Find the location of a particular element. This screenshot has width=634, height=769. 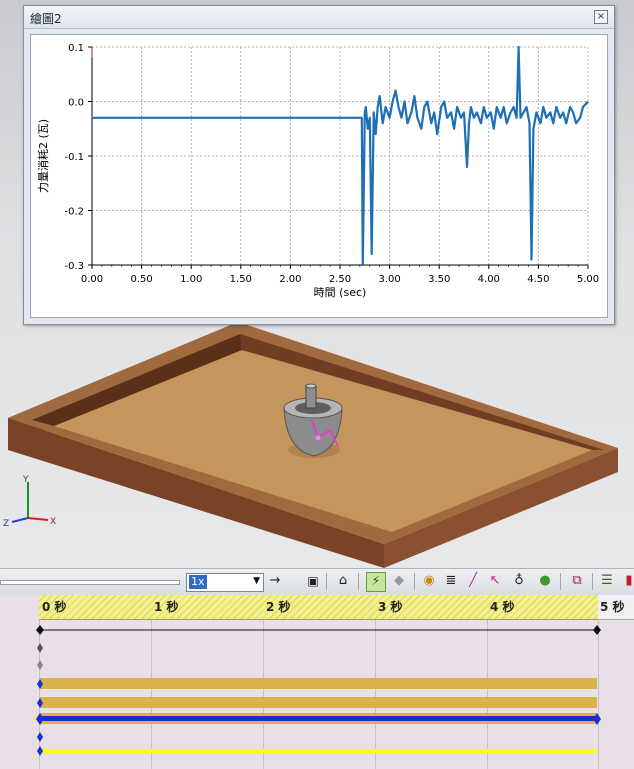

motion-toolbar: 1x ▼ → ▣ ⌂ ⚡ ◆ ◉ ≣ ╱ ↖ ♁ ● ⧉ ☰ ▮ is located at coordinates (317, 582).